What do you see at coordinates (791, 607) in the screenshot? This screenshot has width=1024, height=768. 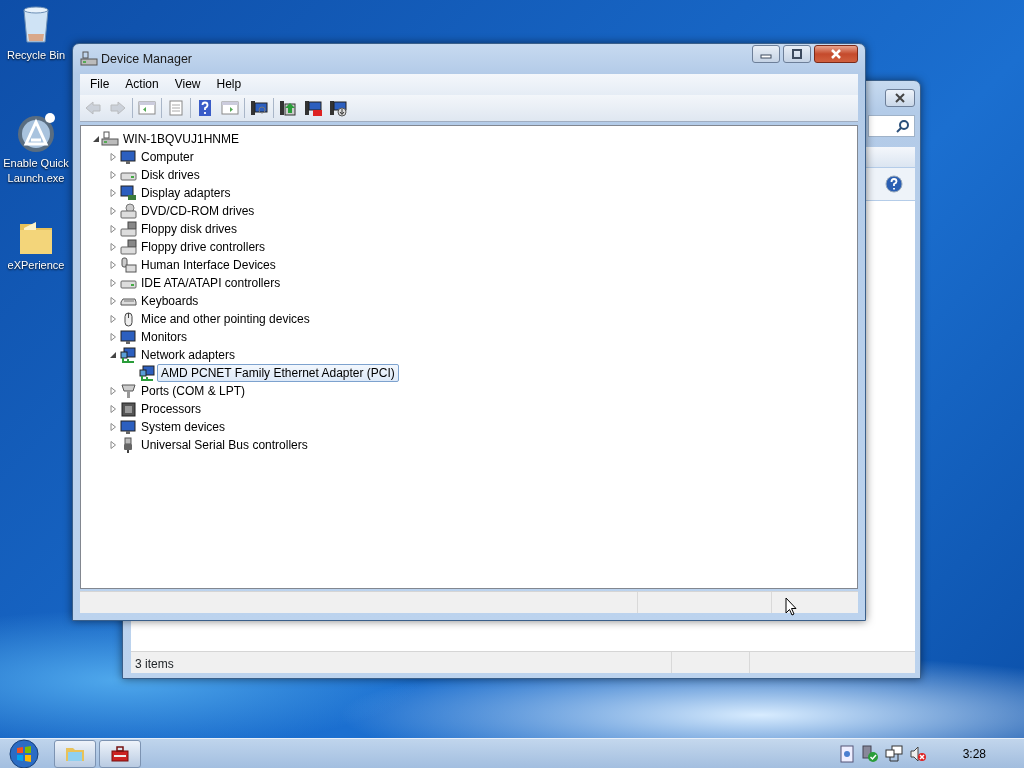 I see `mouse-pointer-icon` at bounding box center [791, 607].